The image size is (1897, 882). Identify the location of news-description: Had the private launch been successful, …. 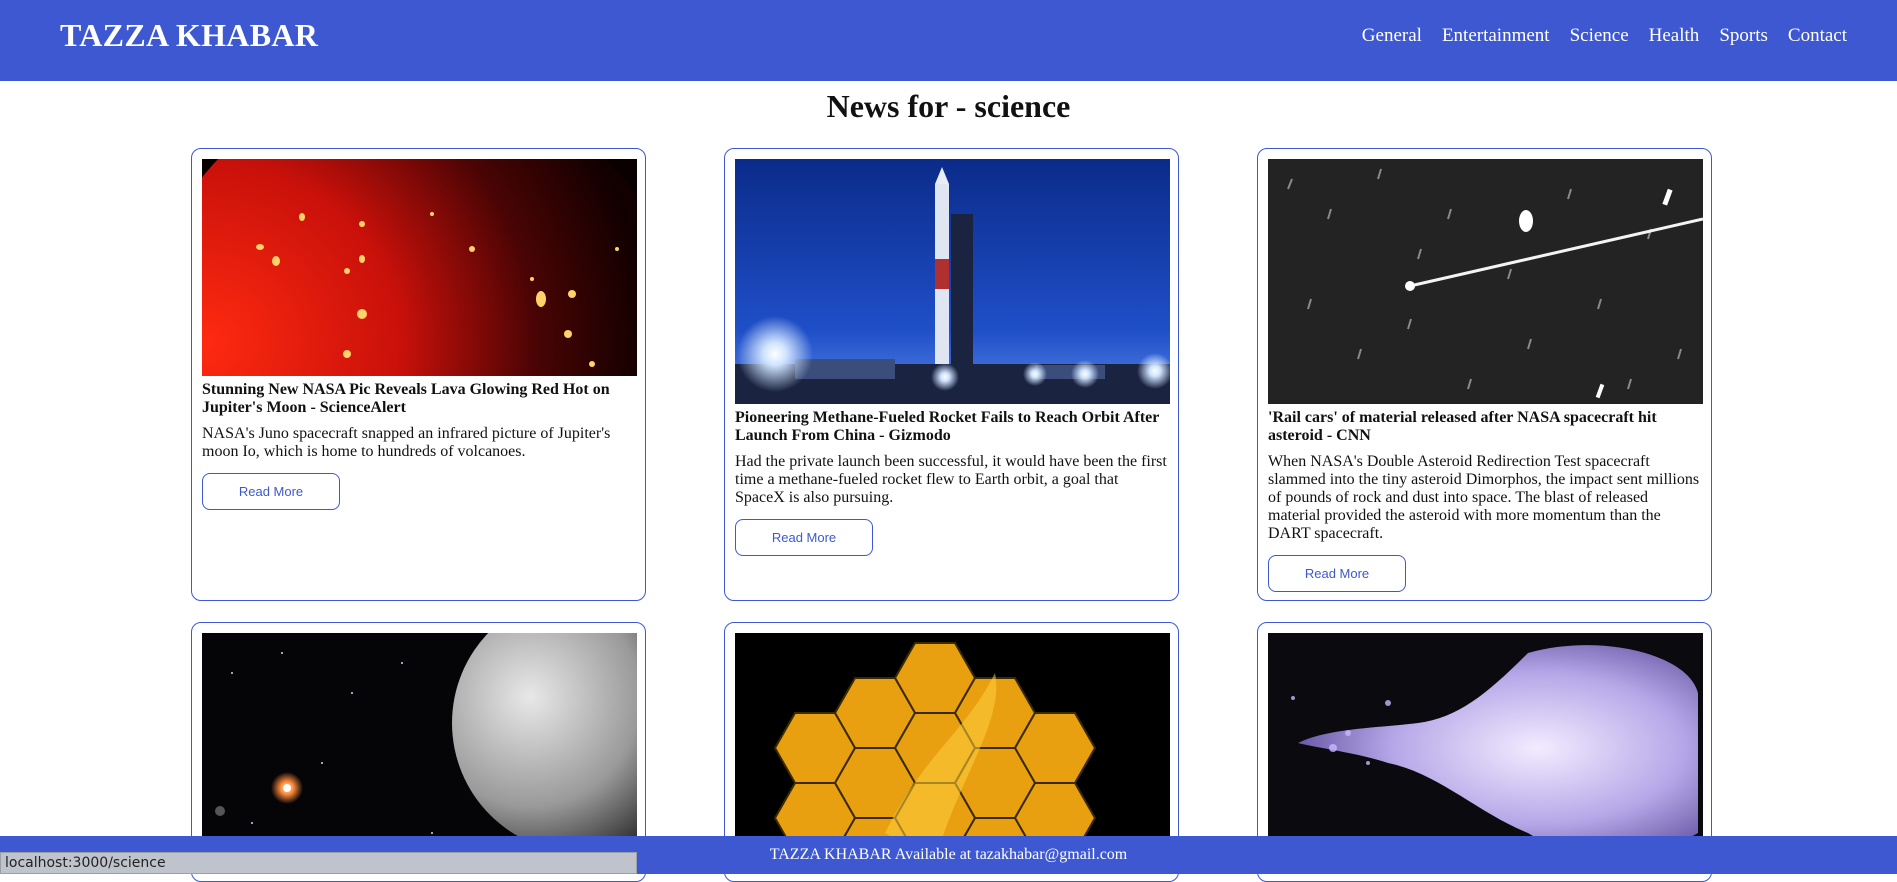
(951, 479).